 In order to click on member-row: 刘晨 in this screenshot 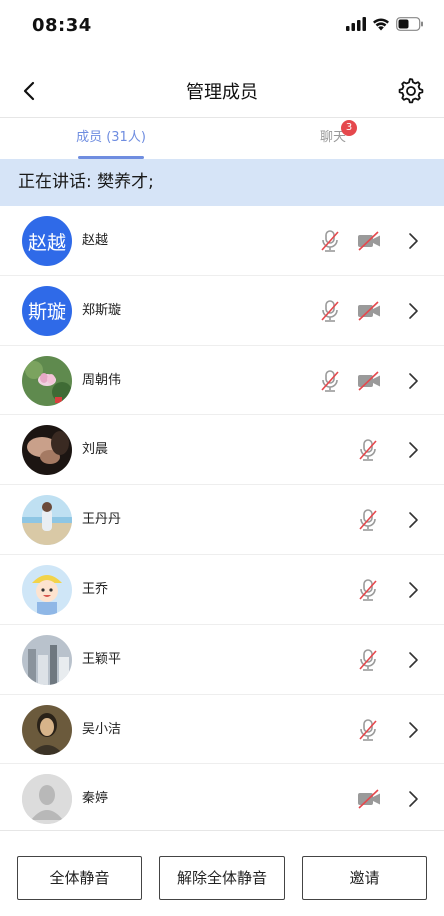, I will do `click(222, 450)`.